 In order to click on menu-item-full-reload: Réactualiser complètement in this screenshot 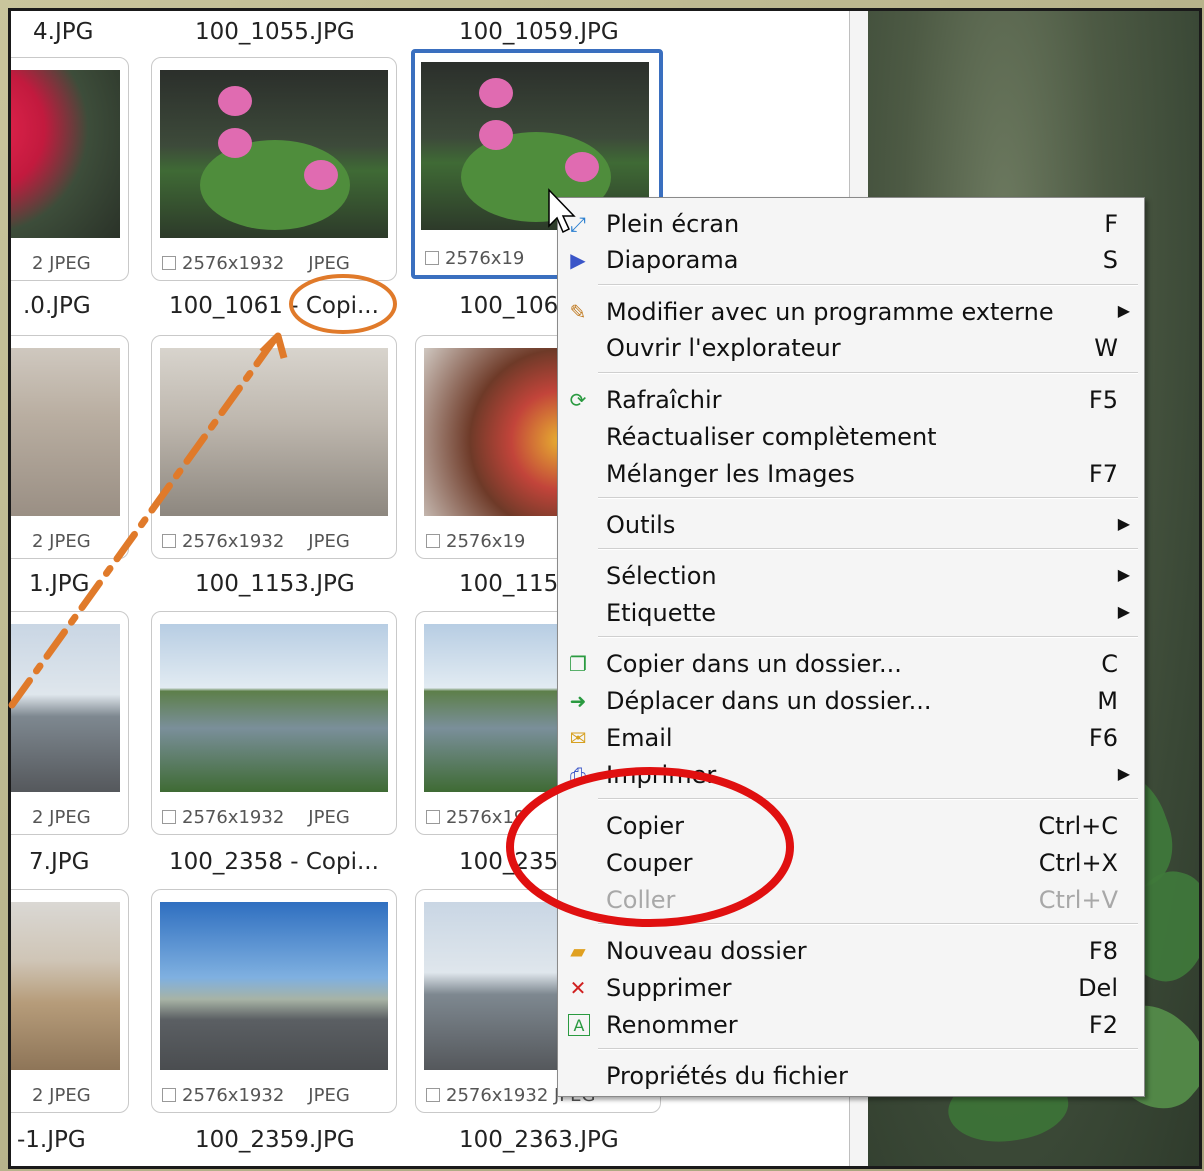, I will do `click(851, 437)`.